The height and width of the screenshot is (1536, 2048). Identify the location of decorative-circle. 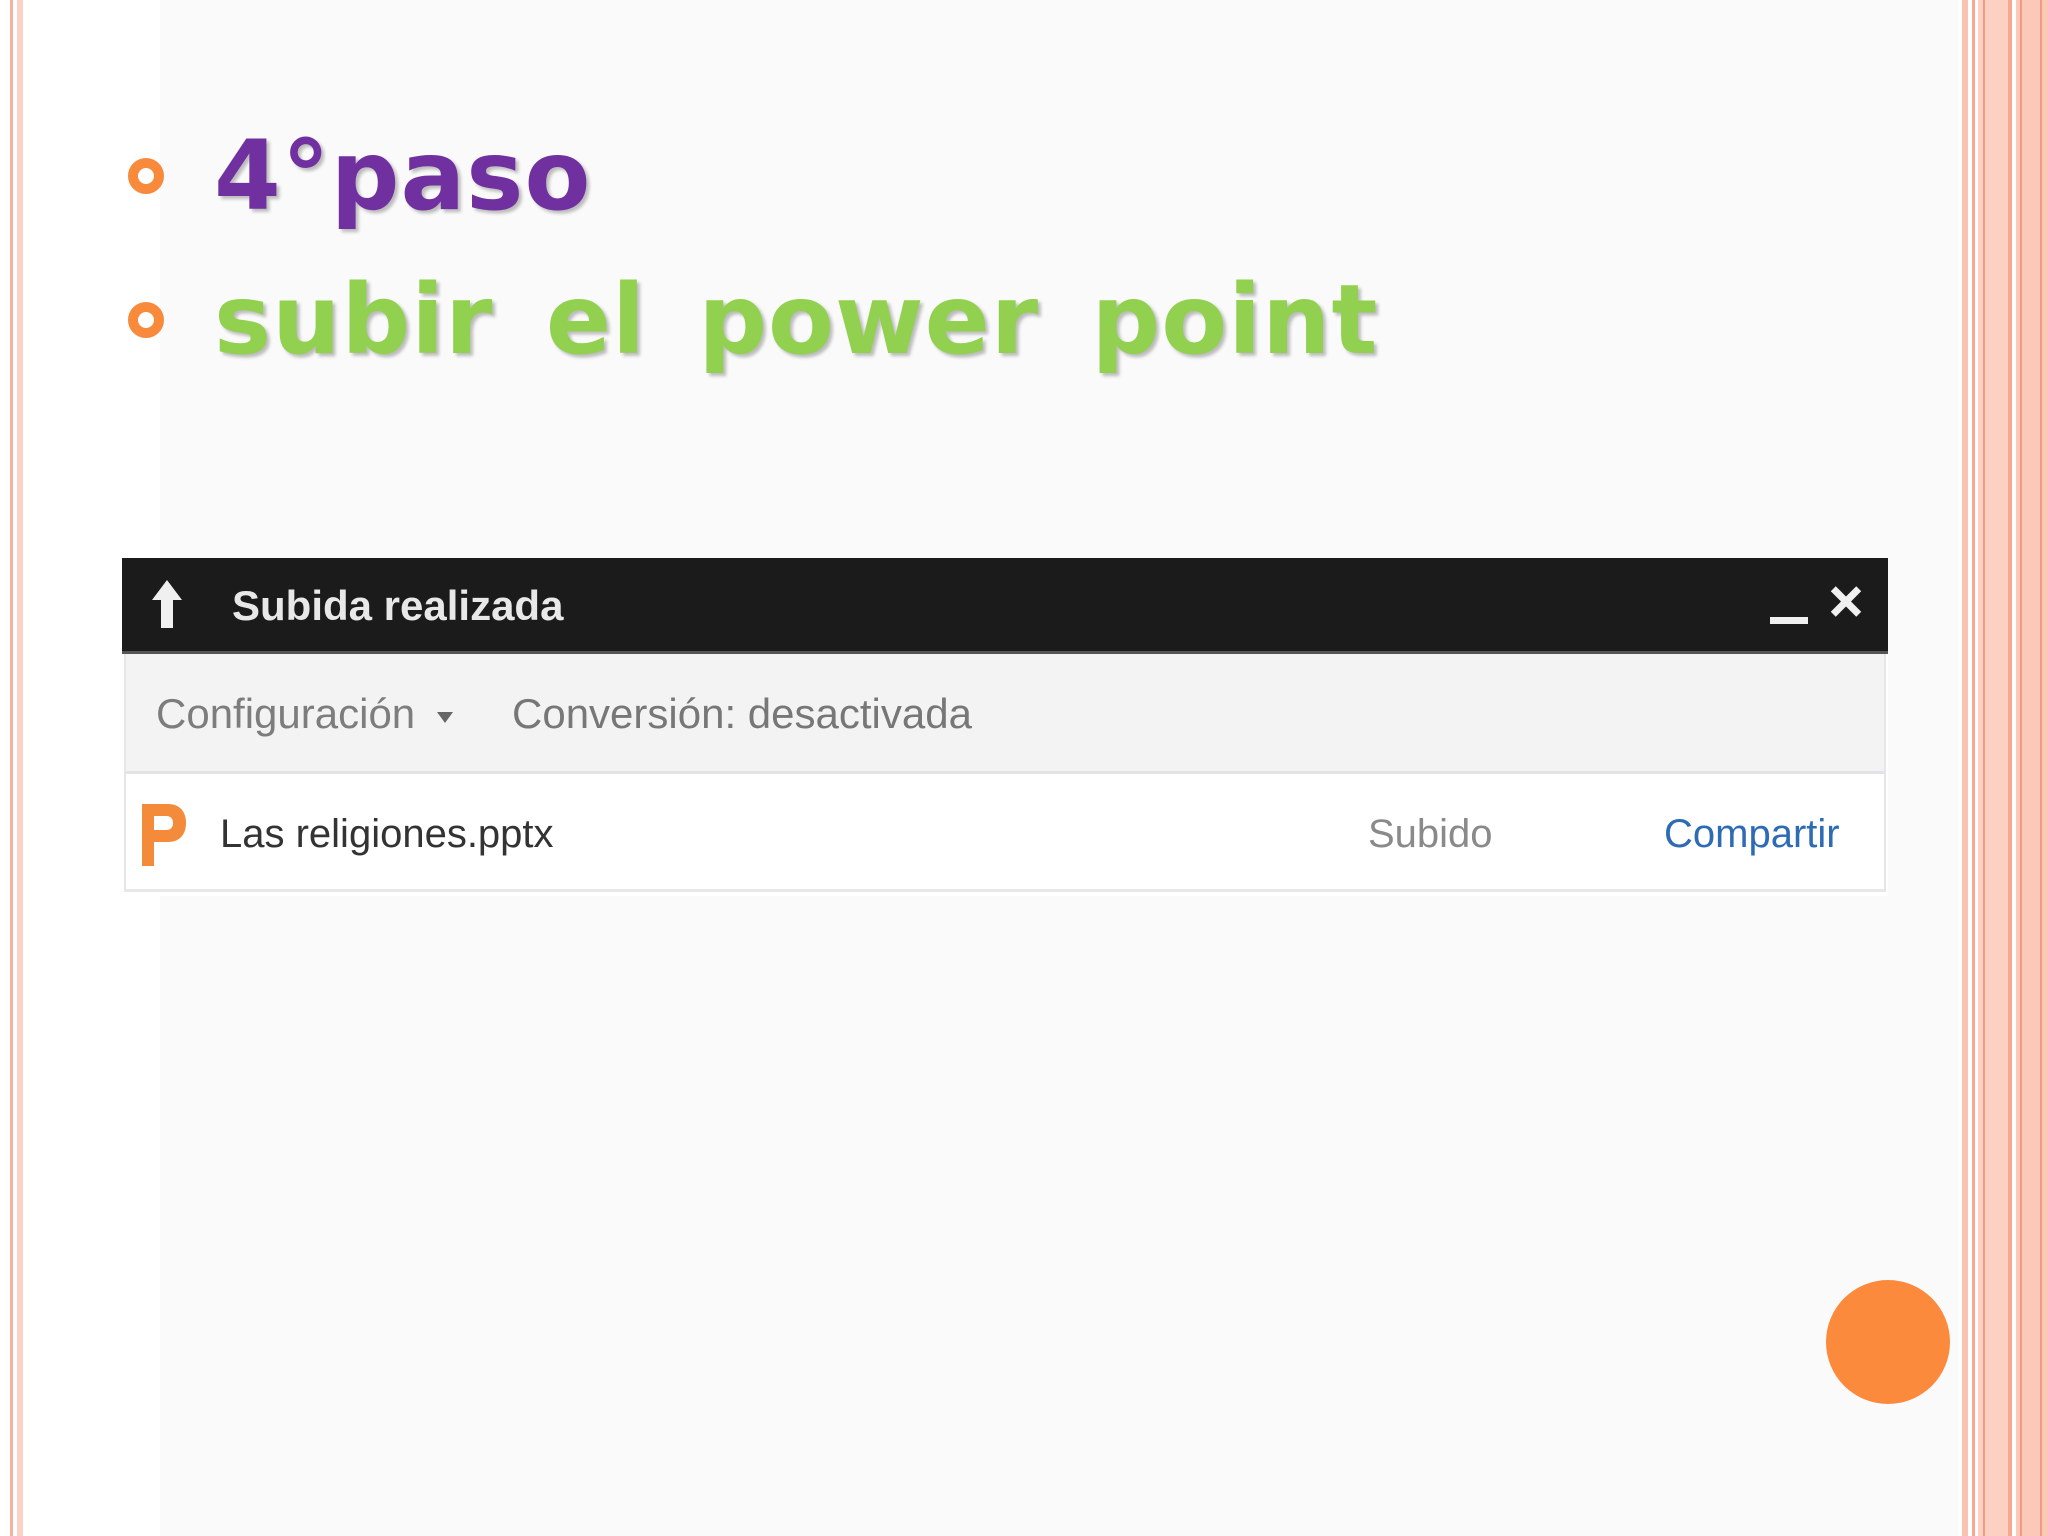
(1888, 1342).